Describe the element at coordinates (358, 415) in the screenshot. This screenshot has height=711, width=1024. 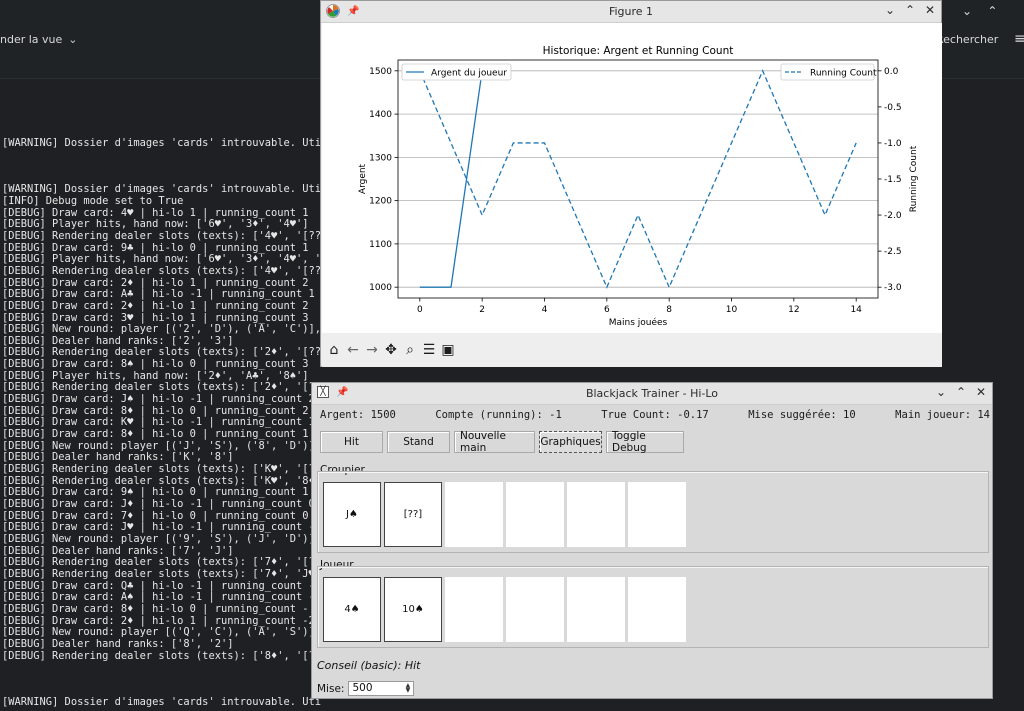
I see `money-label: Argent: 1500` at that location.